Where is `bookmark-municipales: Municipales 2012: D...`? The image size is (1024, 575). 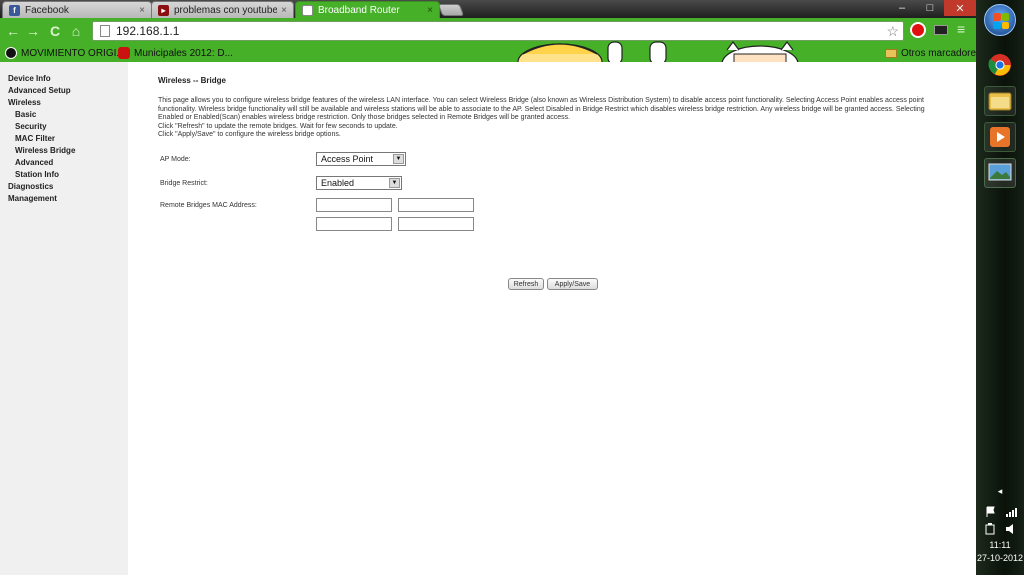
bookmark-municipales: Municipales 2012: D... is located at coordinates (175, 53).